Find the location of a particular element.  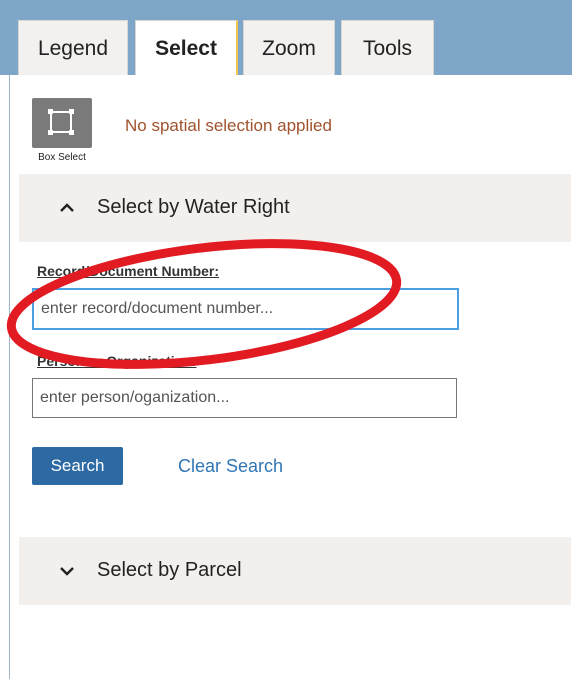

search-button: Search is located at coordinates (77, 466).